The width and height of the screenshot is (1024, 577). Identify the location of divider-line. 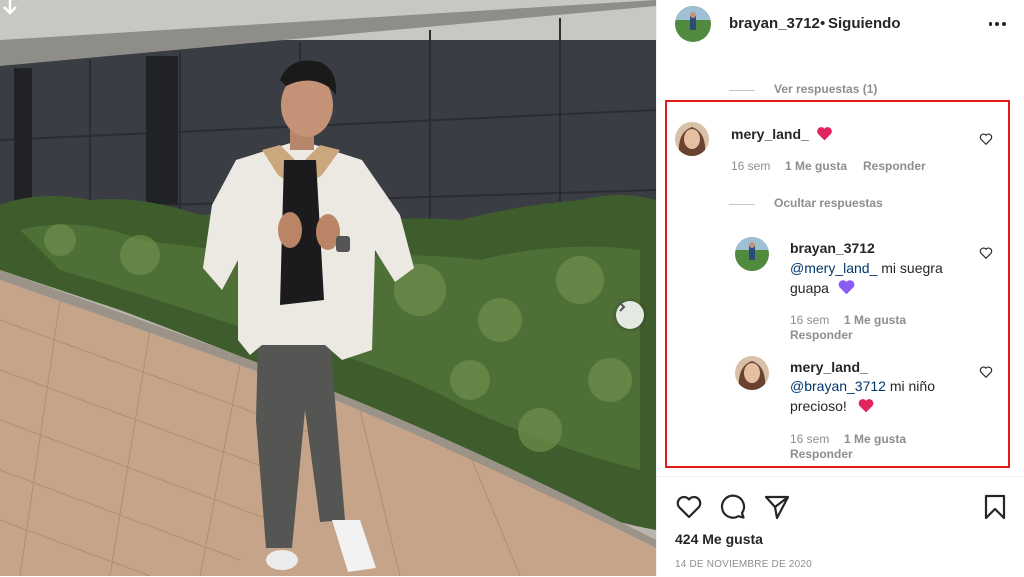
(742, 90).